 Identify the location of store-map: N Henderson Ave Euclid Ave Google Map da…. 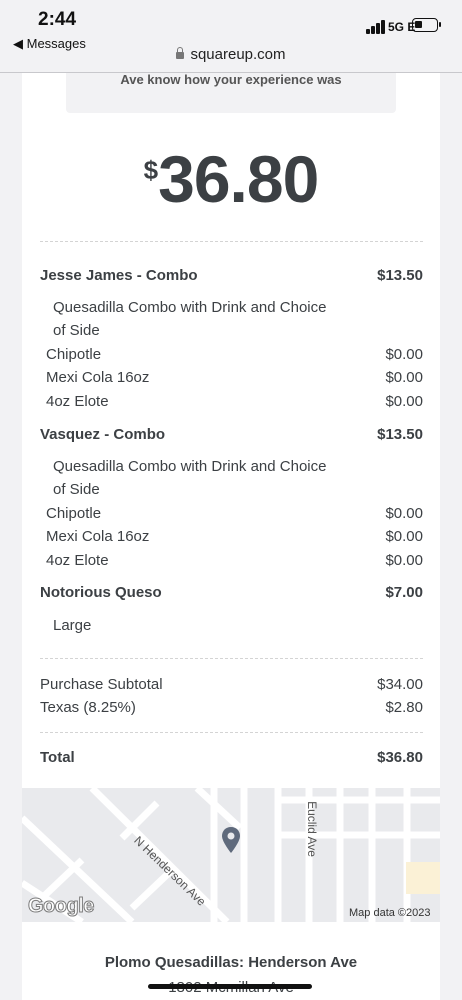
(231, 855).